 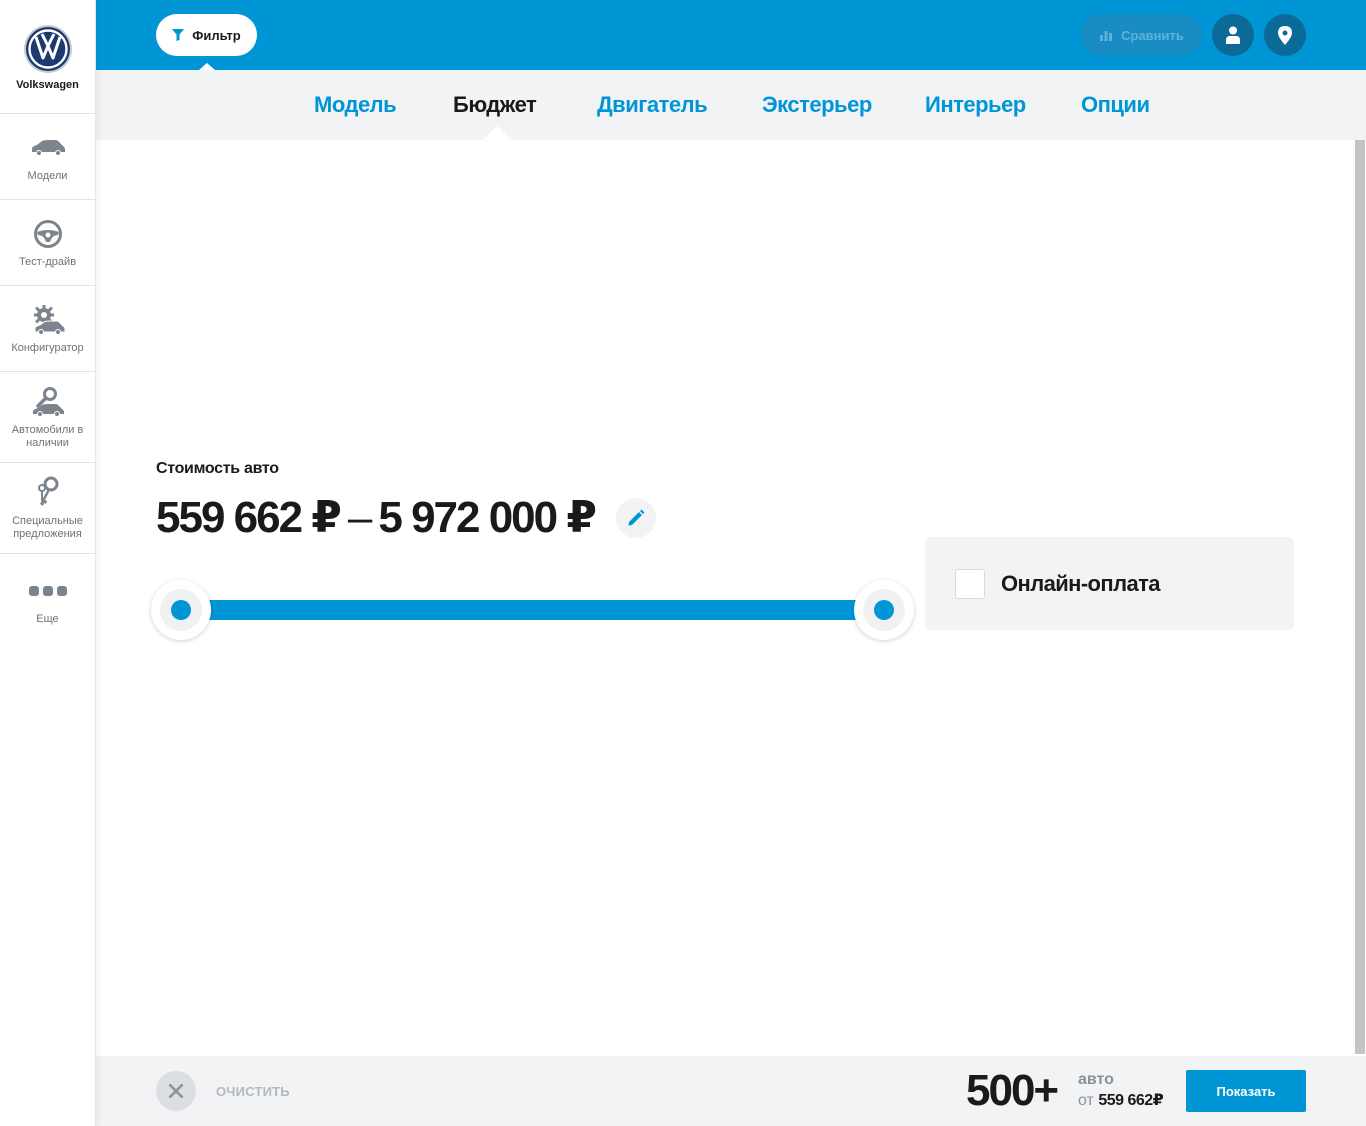 I want to click on close-icon, so click(x=176, y=1091).